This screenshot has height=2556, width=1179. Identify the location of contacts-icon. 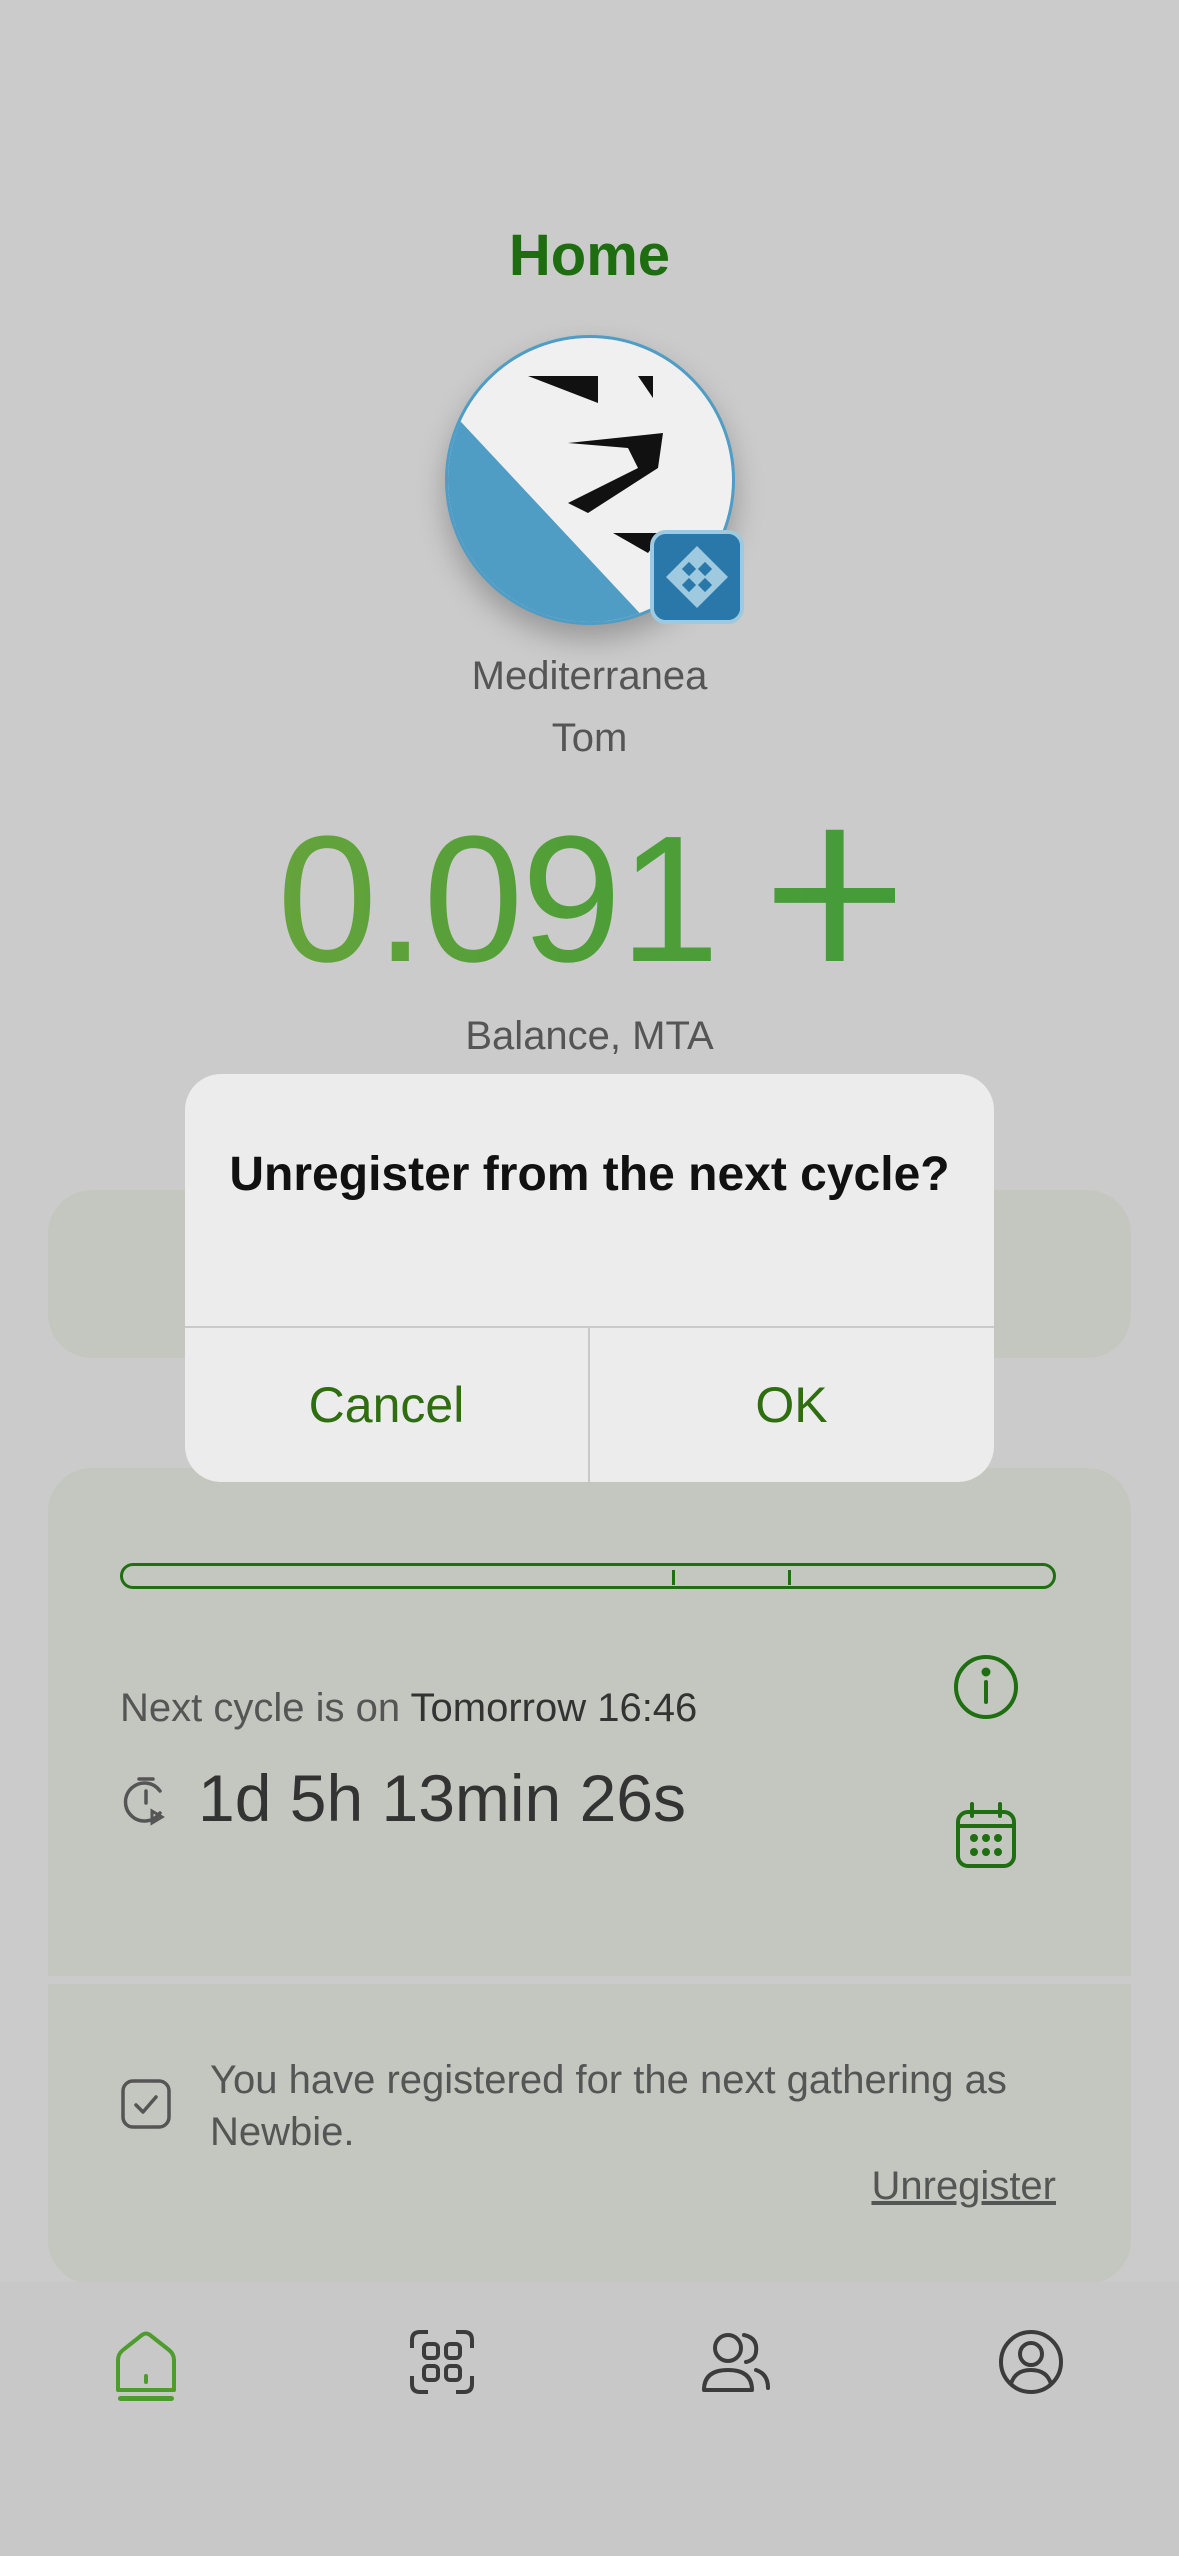
(736, 2362).